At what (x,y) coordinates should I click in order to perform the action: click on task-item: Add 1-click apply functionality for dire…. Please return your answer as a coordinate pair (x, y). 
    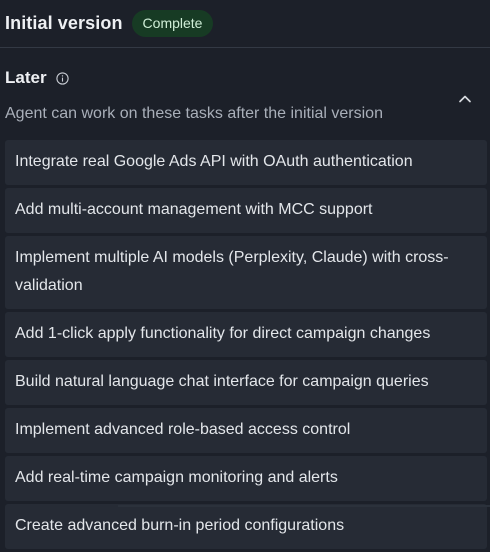
    Looking at the image, I should click on (246, 334).